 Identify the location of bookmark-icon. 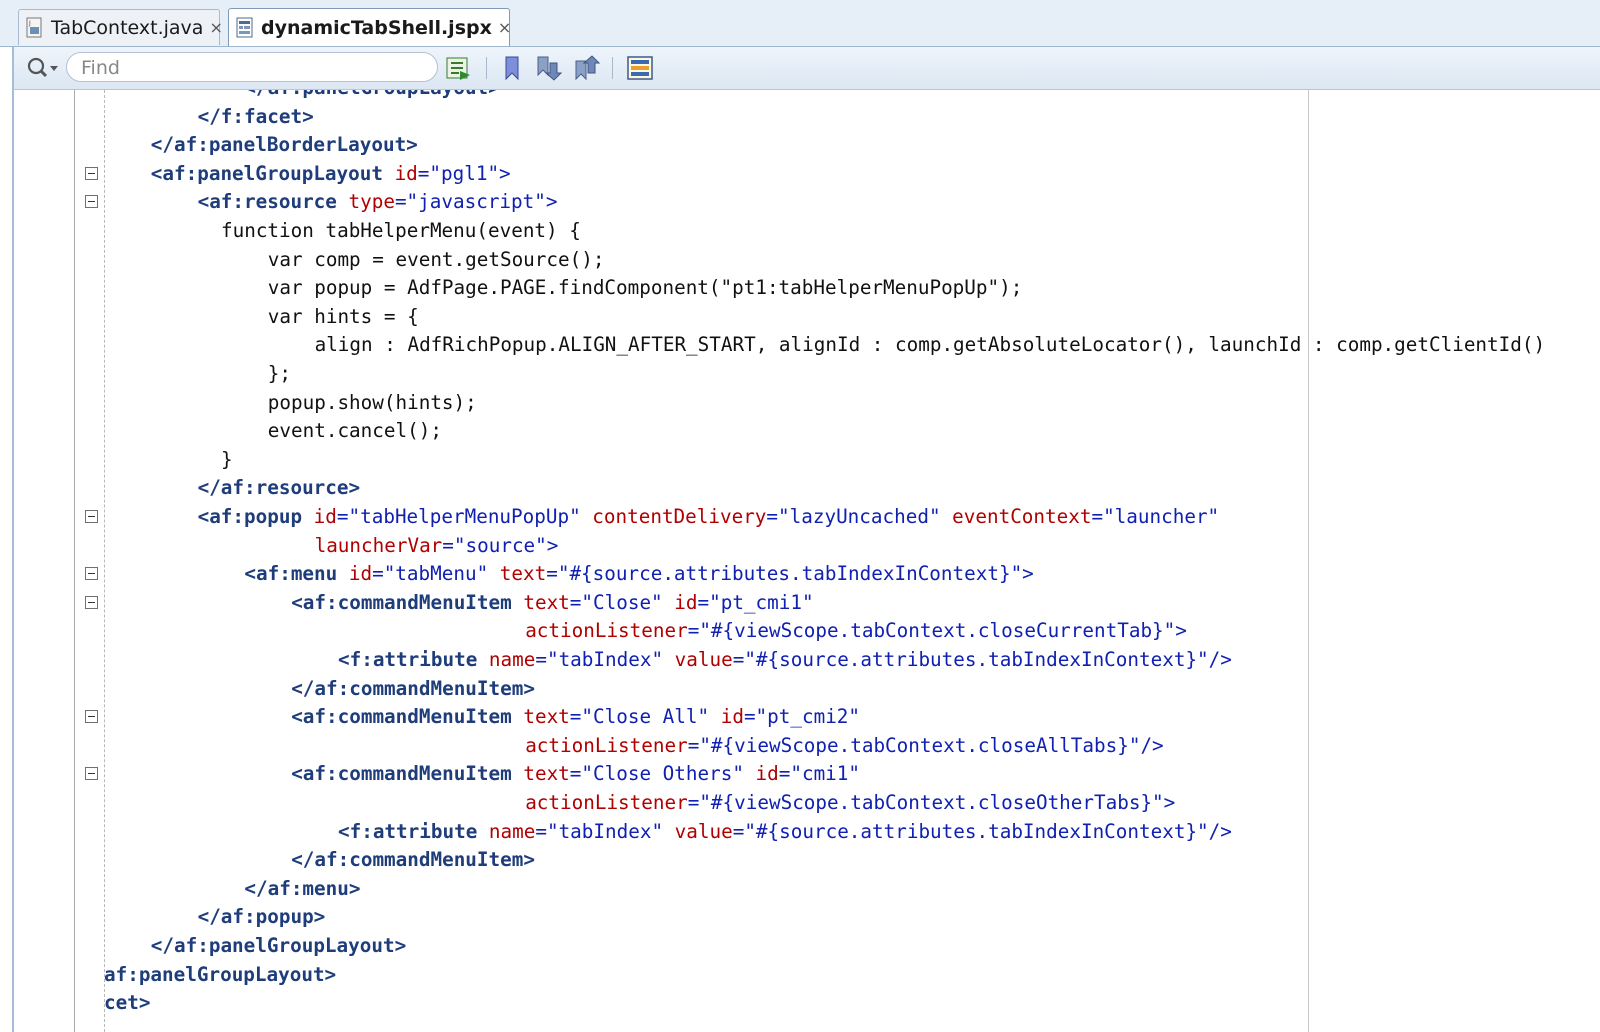
(512, 68).